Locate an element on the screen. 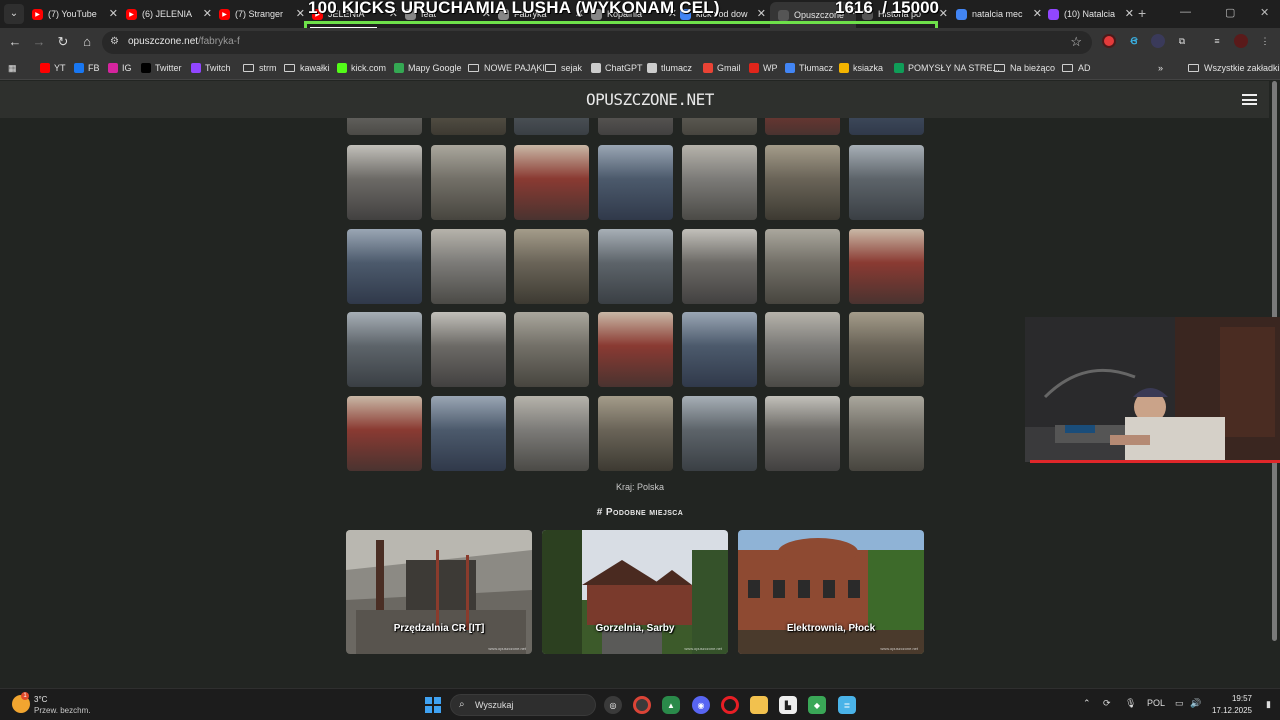 The height and width of the screenshot is (720, 1280). bookmark-item: Gmail is located at coordinates (722, 68).